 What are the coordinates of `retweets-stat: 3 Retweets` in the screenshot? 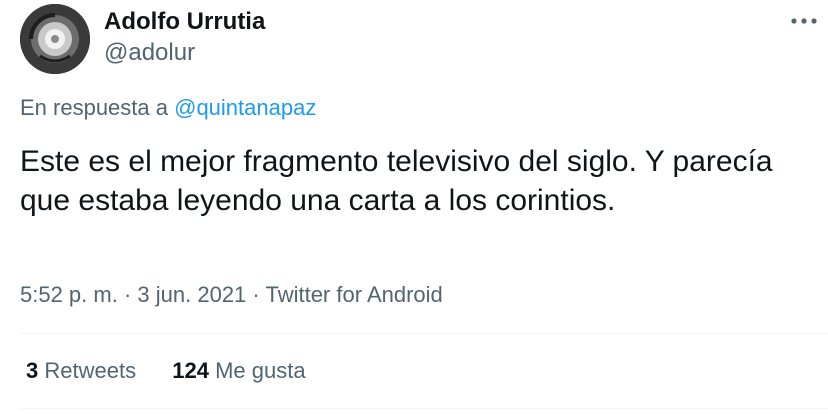 It's located at (81, 371).